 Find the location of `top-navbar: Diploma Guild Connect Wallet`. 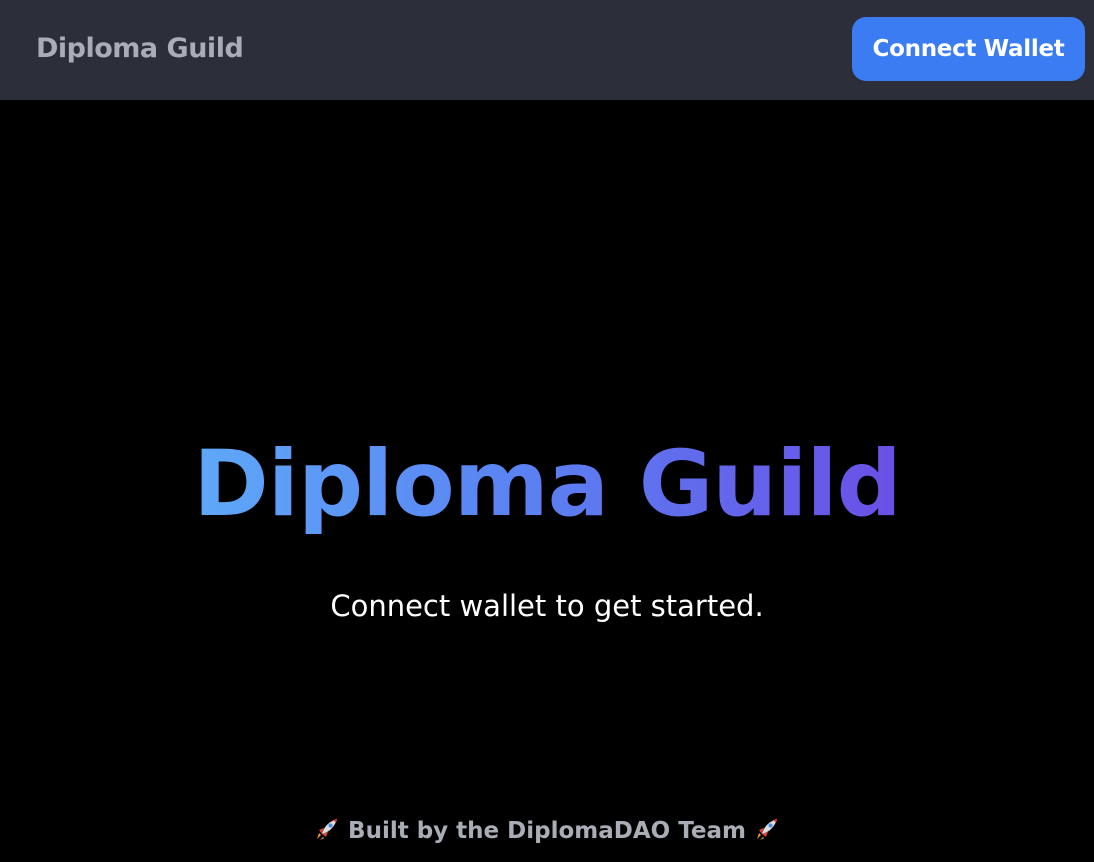

top-navbar: Diploma Guild Connect Wallet is located at coordinates (547, 50).